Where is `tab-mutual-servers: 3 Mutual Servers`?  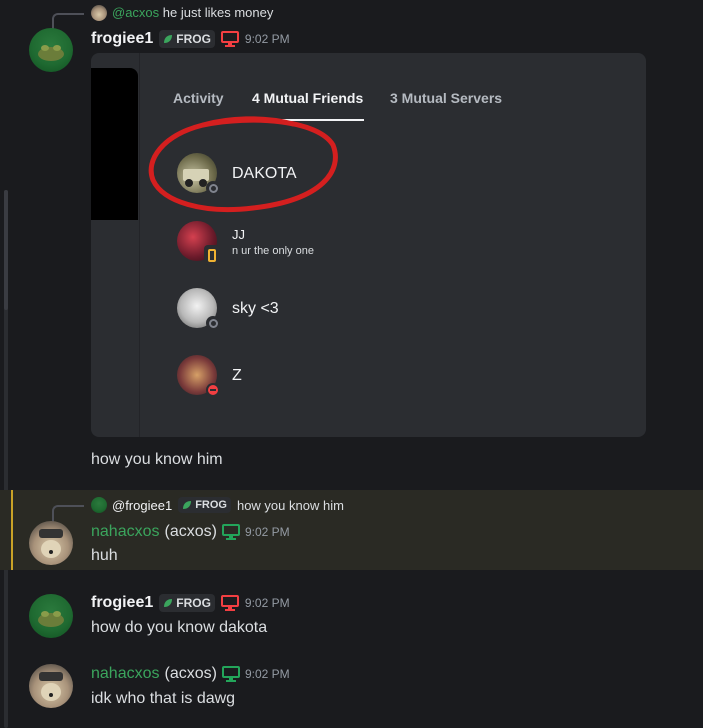
tab-mutual-servers: 3 Mutual Servers is located at coordinates (446, 98).